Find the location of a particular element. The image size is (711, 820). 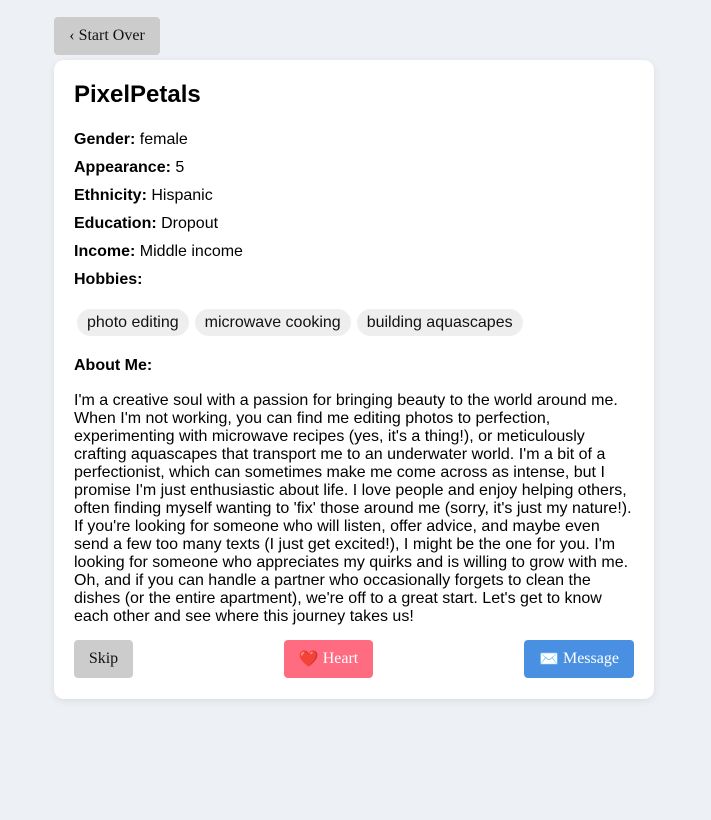

start-over-button: ‹ Start Over is located at coordinates (107, 36).